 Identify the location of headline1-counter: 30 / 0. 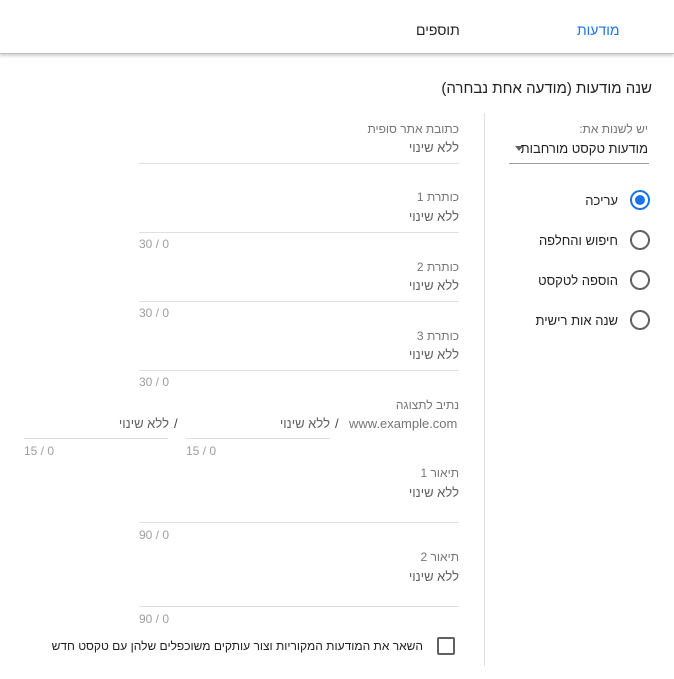
(154, 244).